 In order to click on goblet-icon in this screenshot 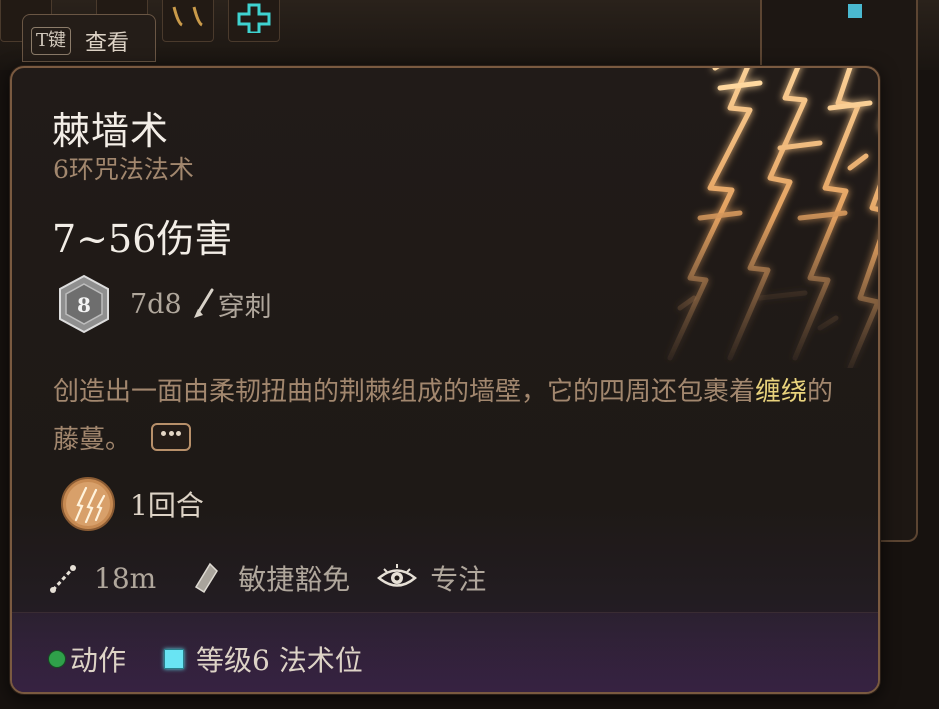, I will do `click(187, 16)`.